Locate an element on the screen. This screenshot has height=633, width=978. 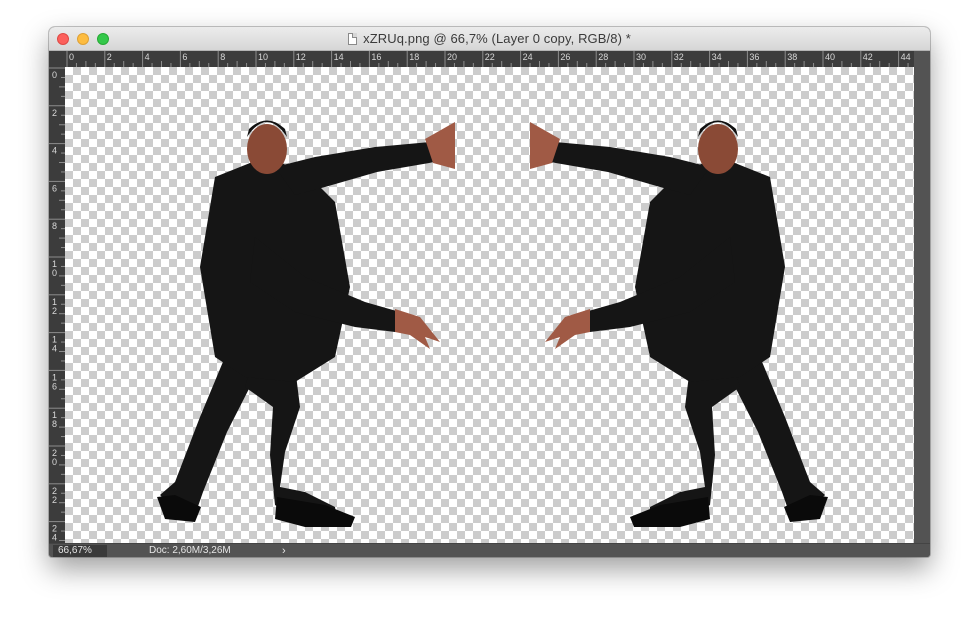
ruler-label: 44 is located at coordinates (906, 57).